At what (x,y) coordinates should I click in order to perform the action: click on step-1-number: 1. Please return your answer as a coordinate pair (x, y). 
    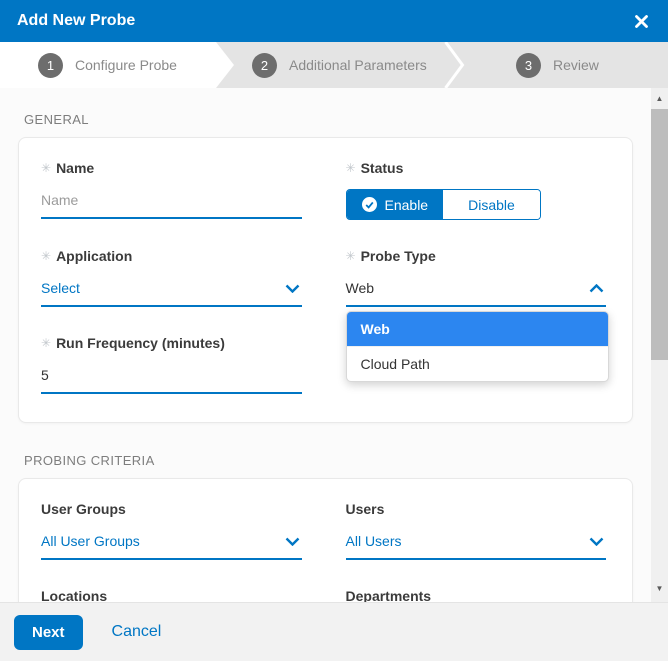
    Looking at the image, I should click on (50, 65).